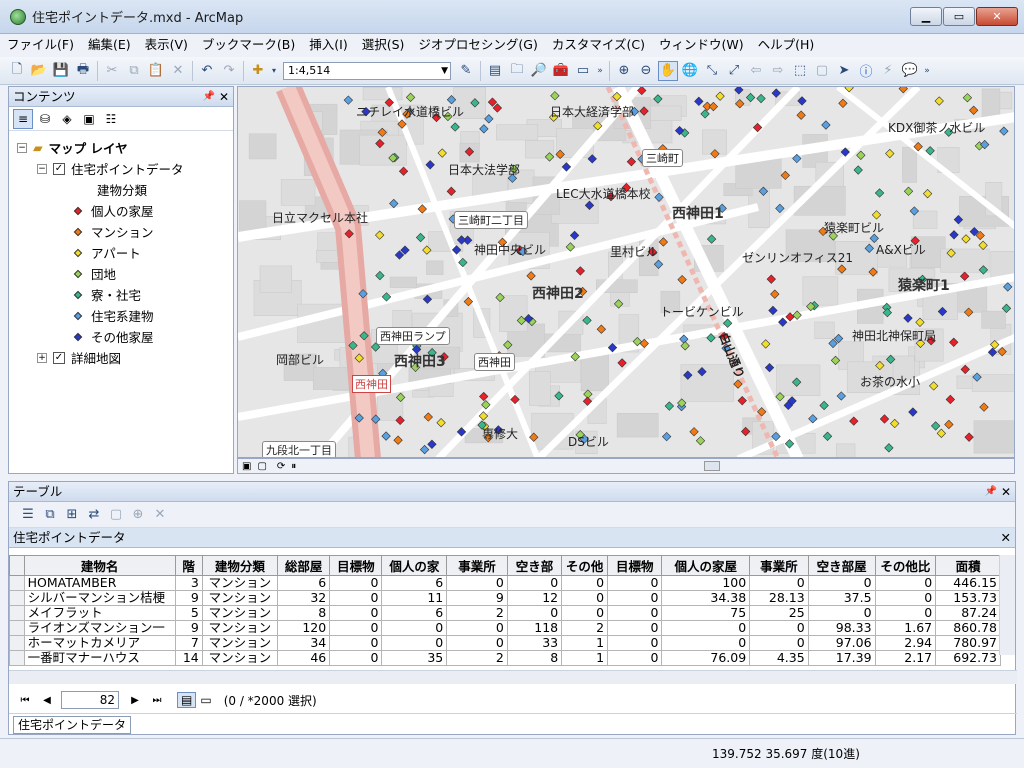 This screenshot has height=768, width=1024. I want to click on table-cell: ライオンズマンション一, so click(99, 628).